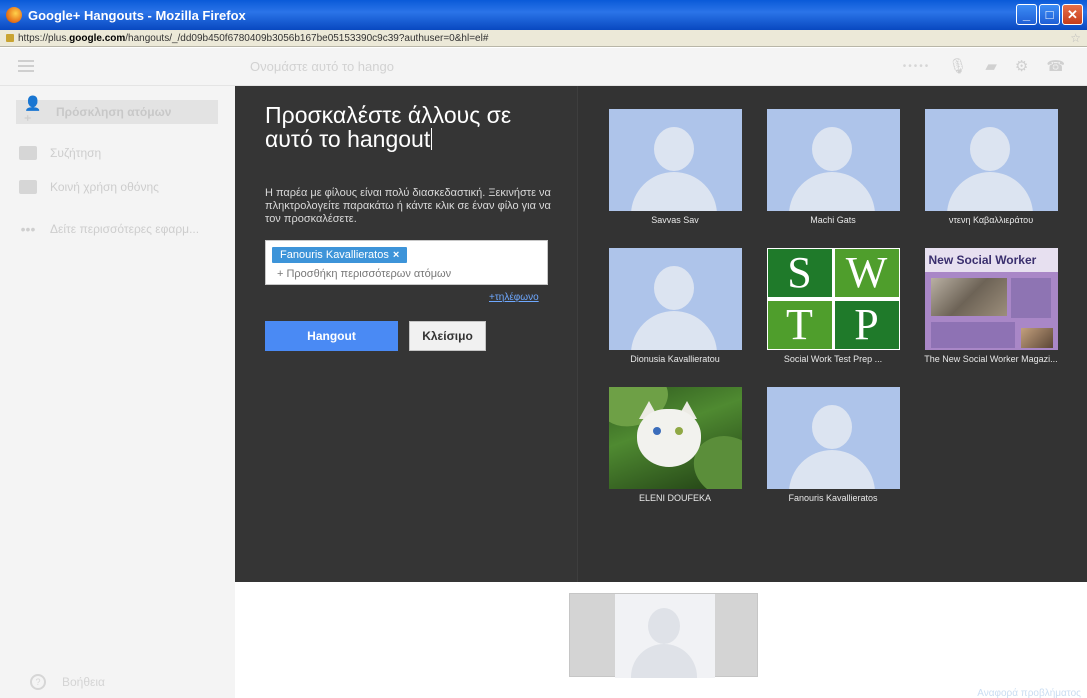 The image size is (1087, 698). I want to click on self-avatar, so click(665, 636).